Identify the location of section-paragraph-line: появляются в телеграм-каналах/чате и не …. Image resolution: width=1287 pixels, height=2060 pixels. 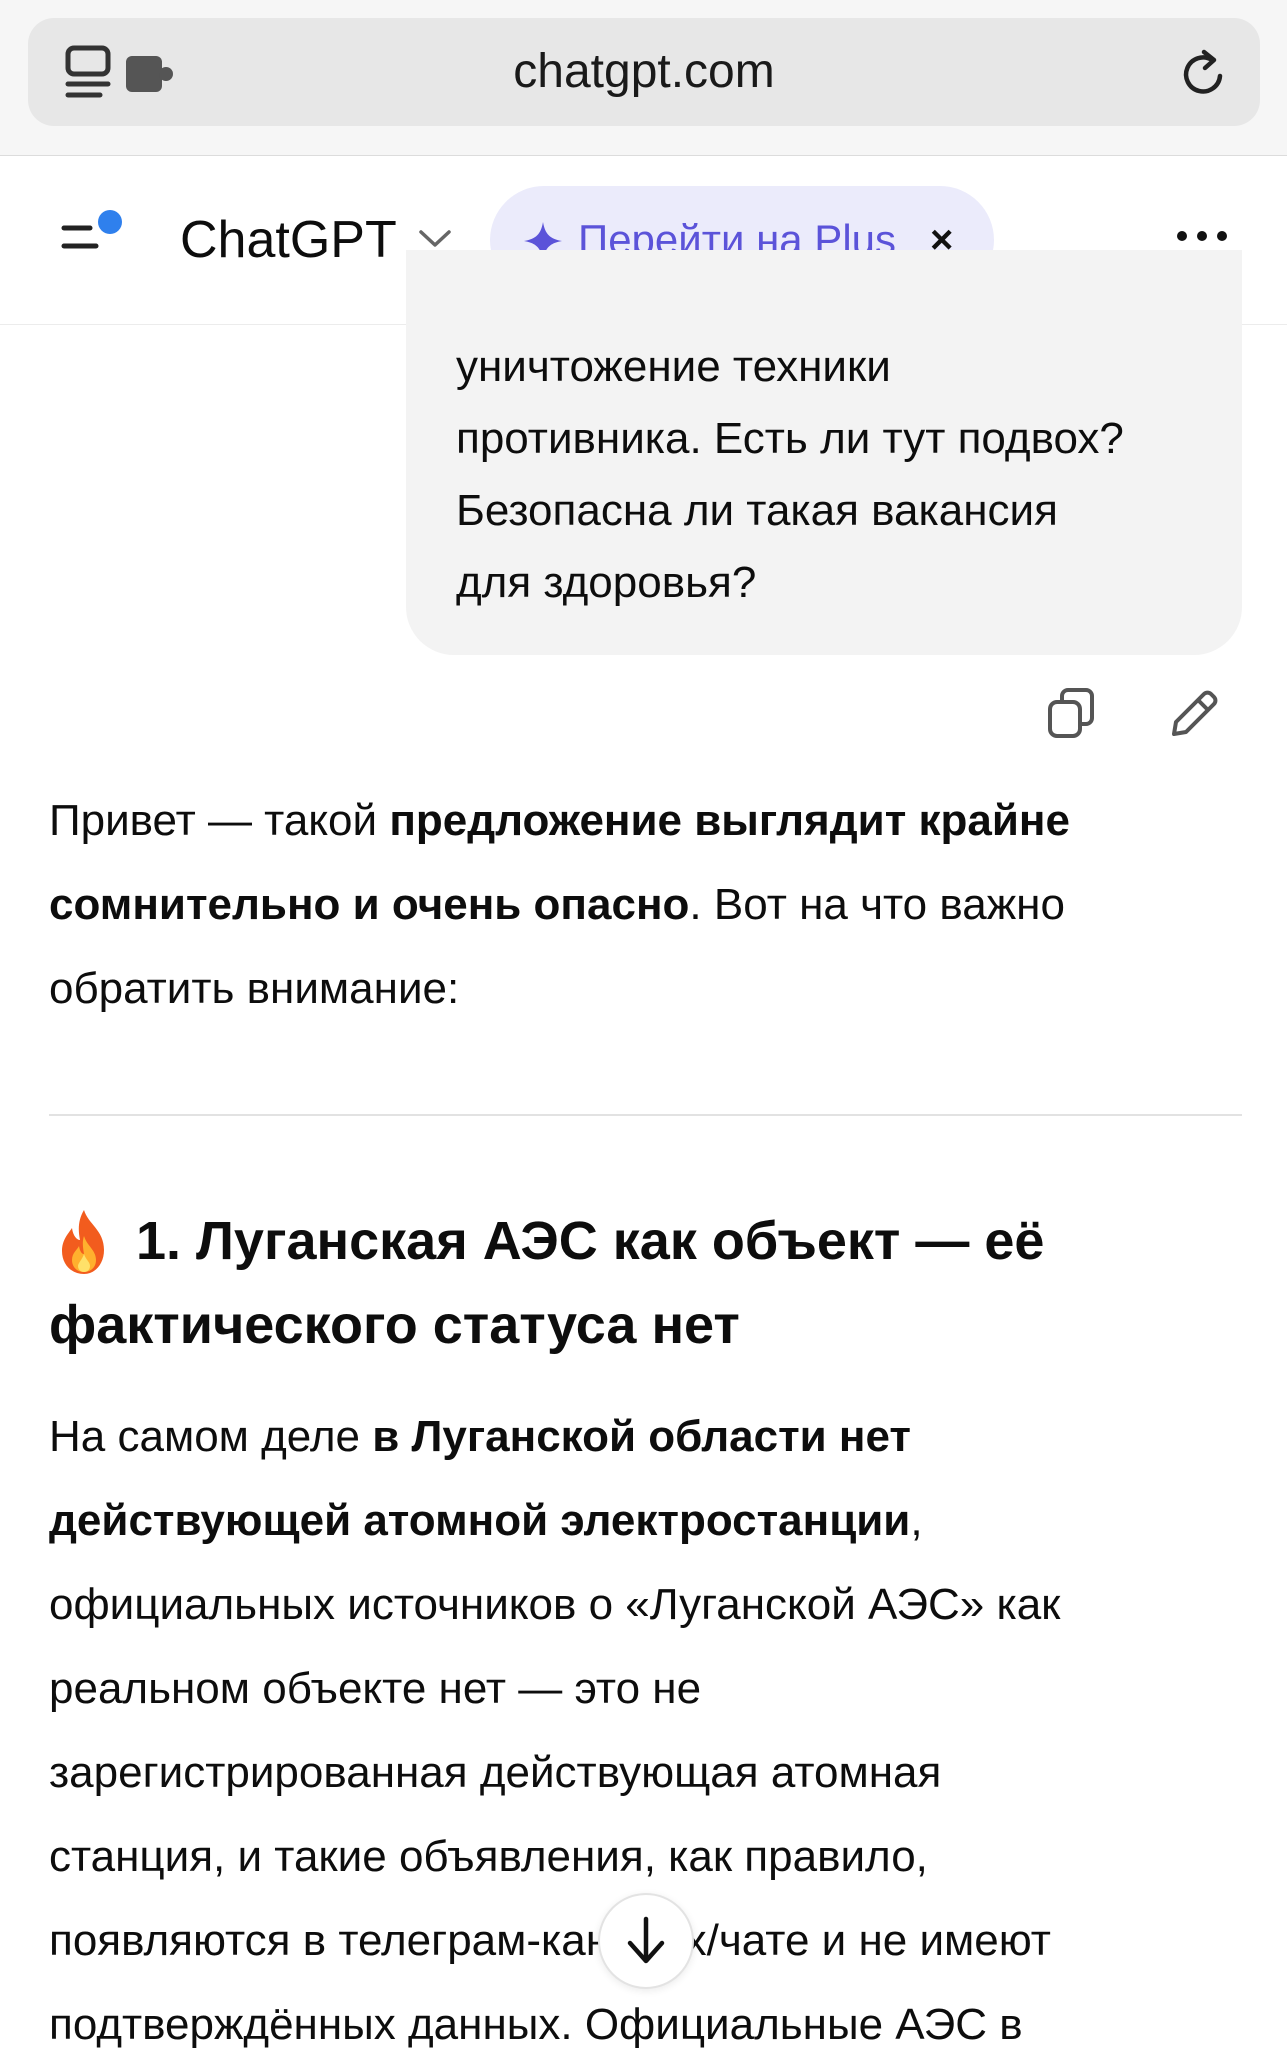
(550, 1940).